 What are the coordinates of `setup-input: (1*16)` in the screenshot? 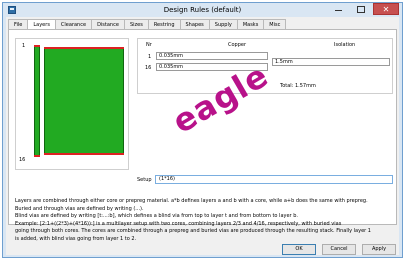 It's located at (274, 179).